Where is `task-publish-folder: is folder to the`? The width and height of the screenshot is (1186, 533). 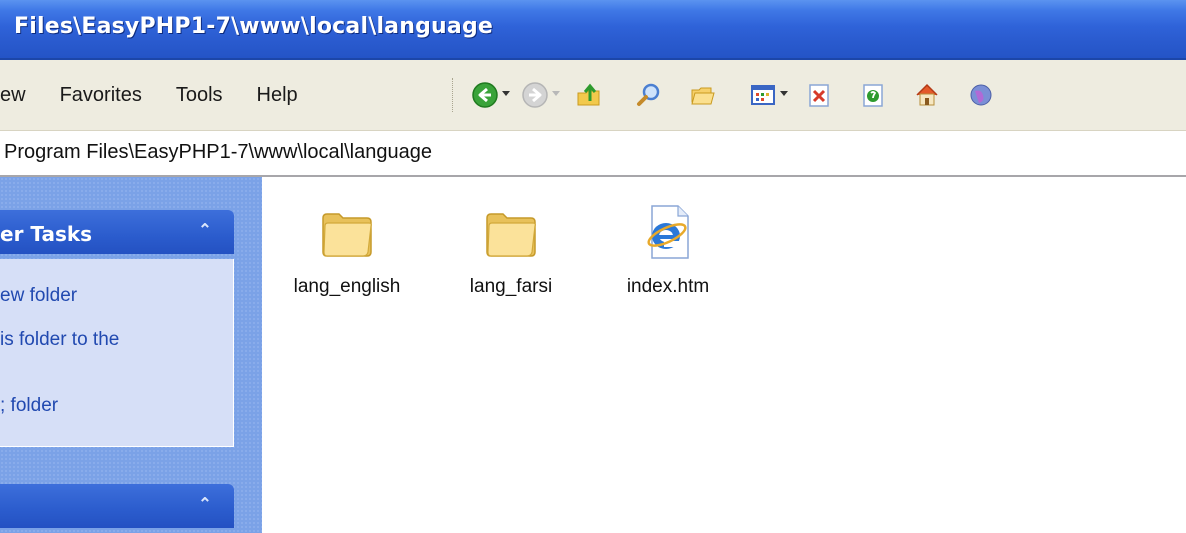
task-publish-folder: is folder to the is located at coordinates (59, 340).